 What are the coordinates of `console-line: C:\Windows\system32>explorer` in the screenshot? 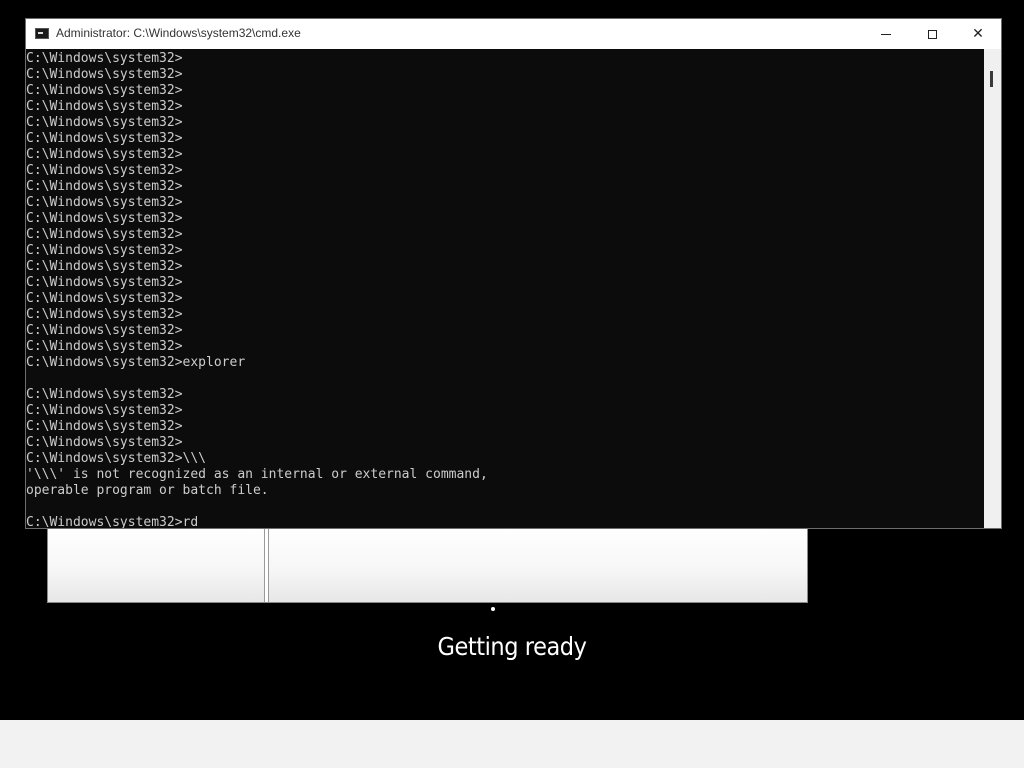 It's located at (136, 362).